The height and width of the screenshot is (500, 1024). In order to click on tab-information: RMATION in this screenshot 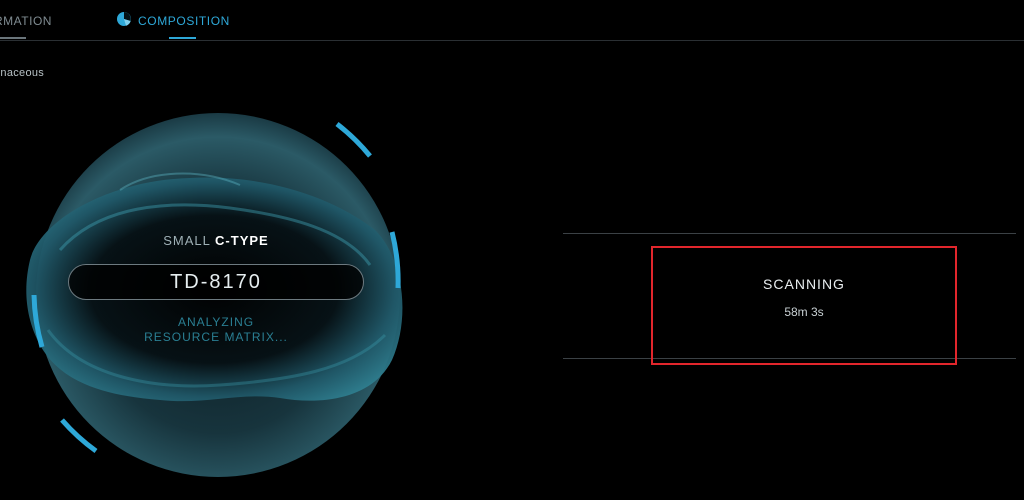, I will do `click(26, 26)`.